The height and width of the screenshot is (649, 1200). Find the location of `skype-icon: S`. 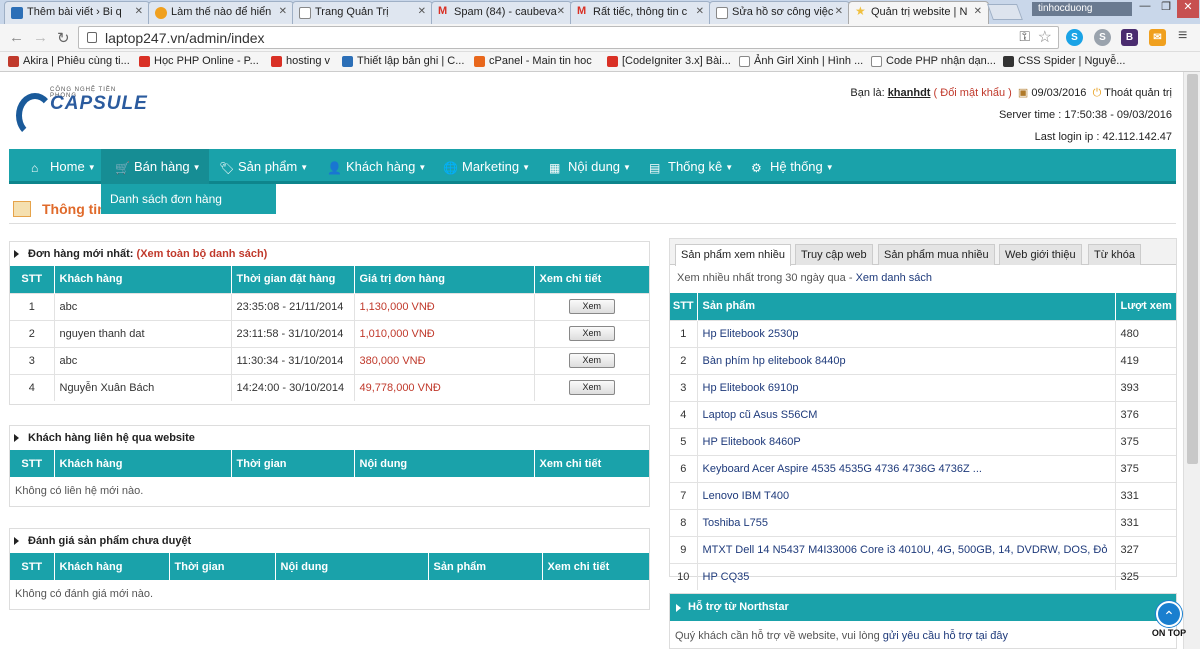

skype-icon: S is located at coordinates (1074, 37).